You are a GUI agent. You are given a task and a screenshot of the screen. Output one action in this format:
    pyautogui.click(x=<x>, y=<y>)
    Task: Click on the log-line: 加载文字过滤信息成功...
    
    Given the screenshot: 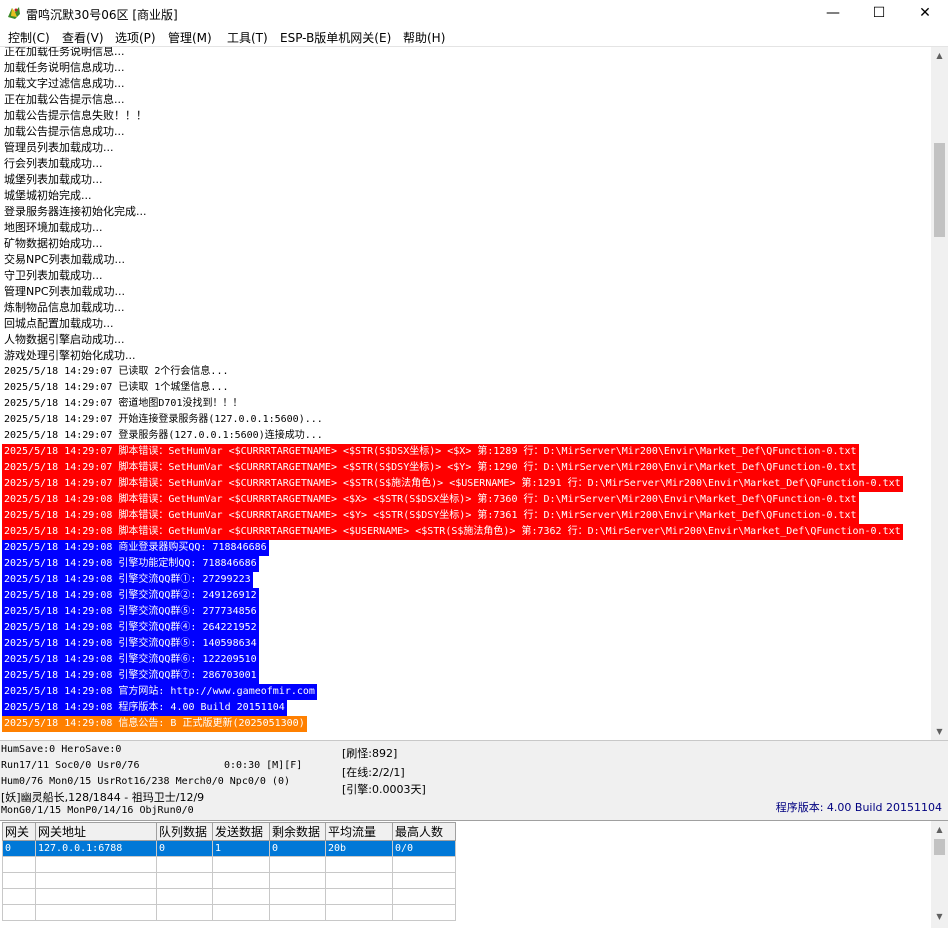 What is the action you would take?
    pyautogui.click(x=64, y=83)
    